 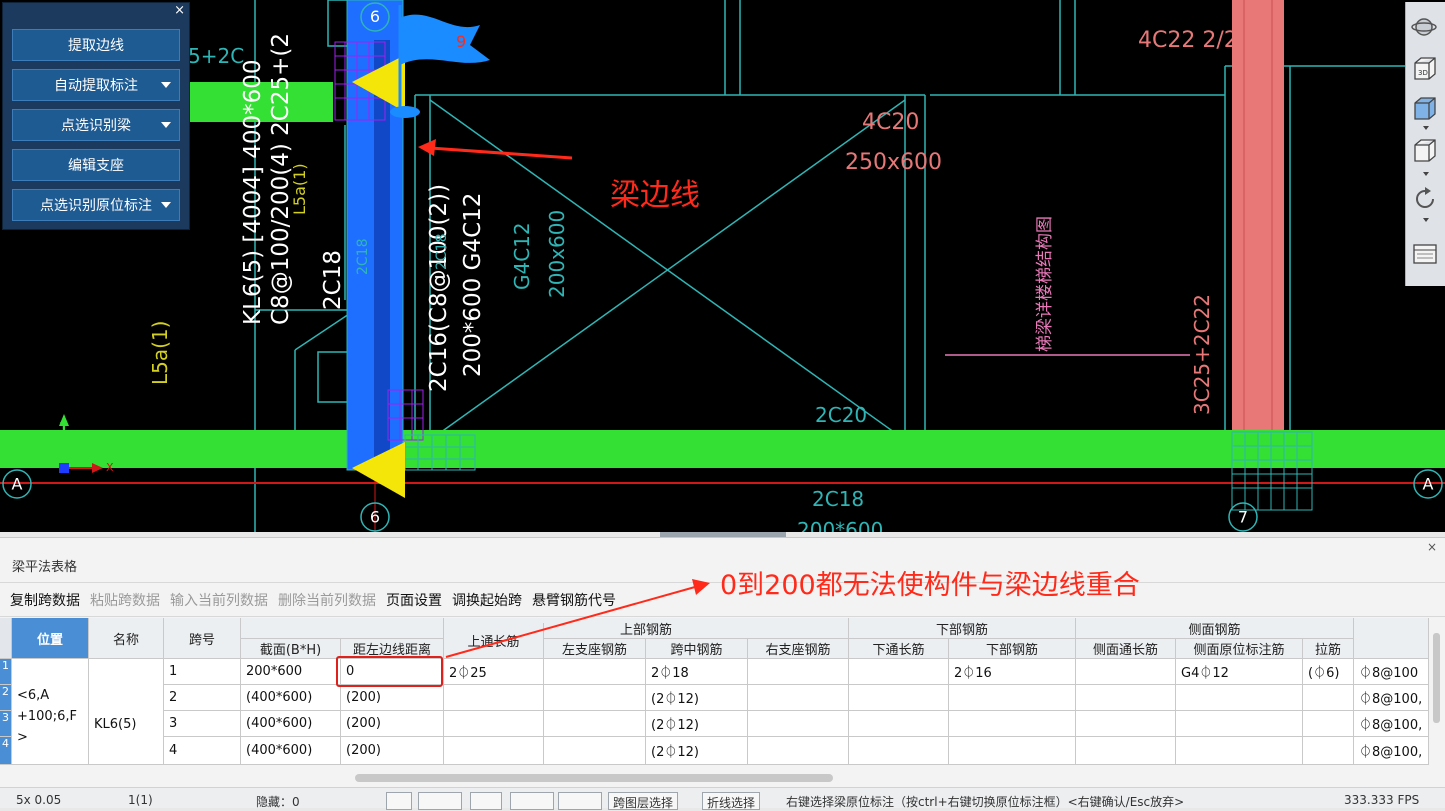 I want to click on row-number: 1, so click(x=6, y=672).